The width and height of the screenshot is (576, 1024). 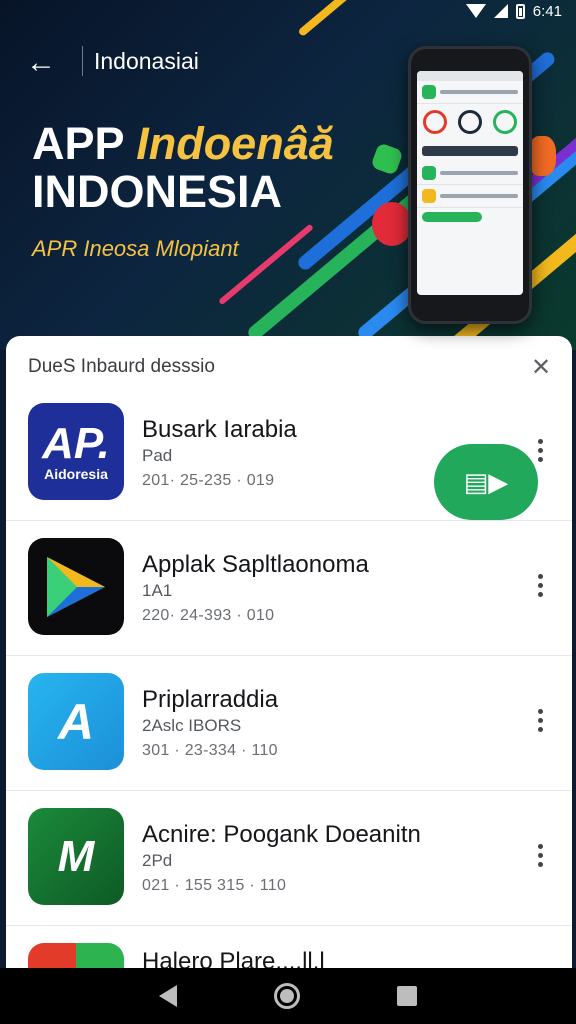 I want to click on play-triangle-icon, so click(x=76, y=586).